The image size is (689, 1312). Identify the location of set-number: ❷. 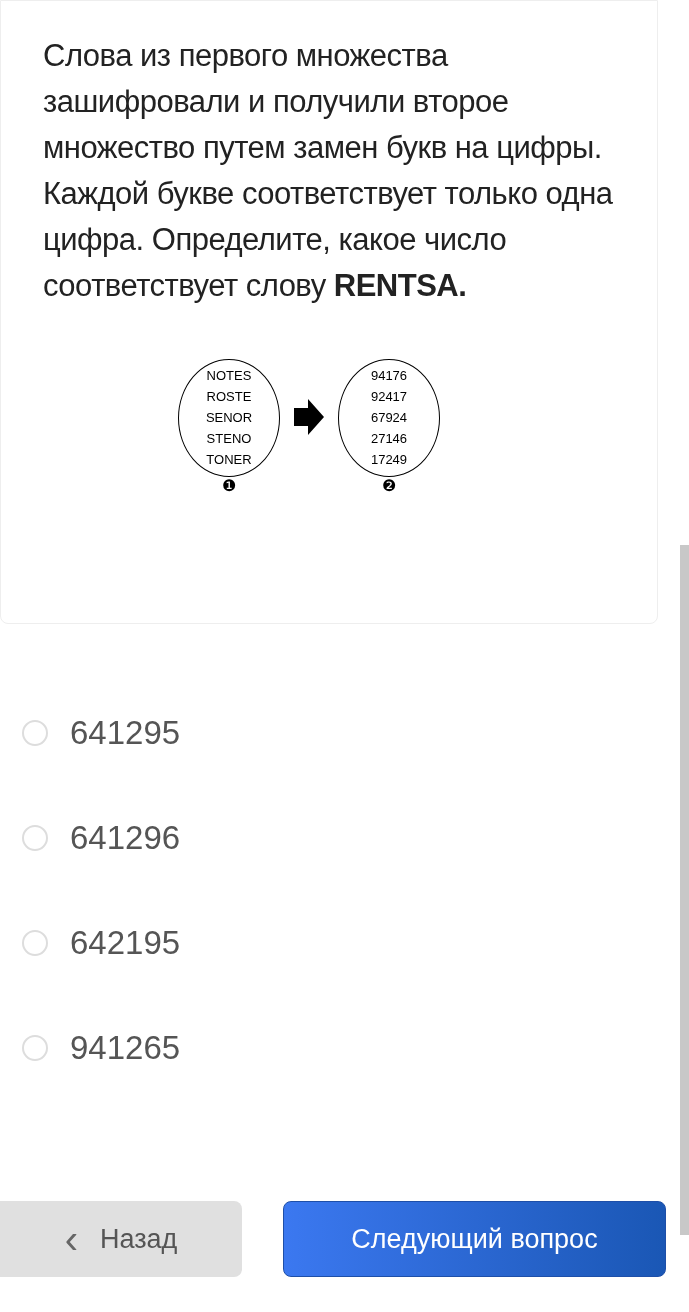
(389, 486).